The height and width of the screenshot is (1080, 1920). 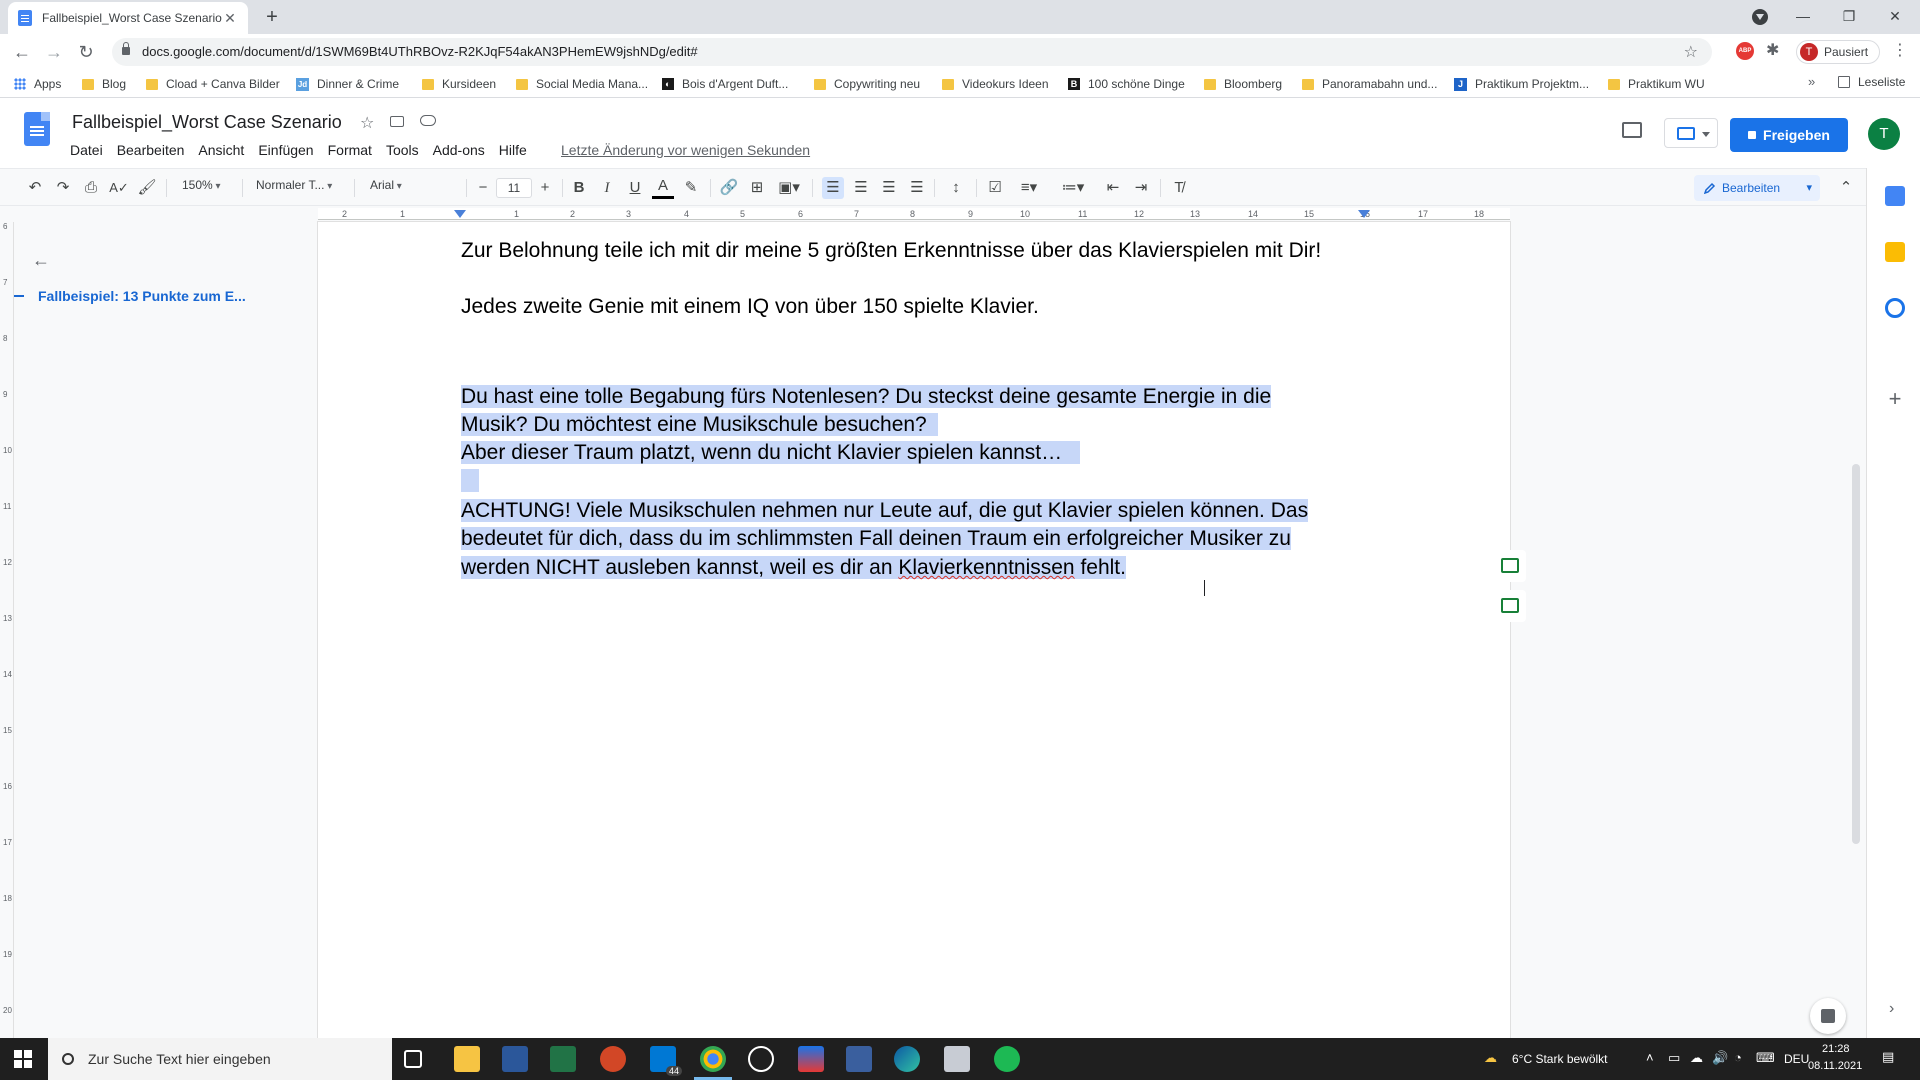 I want to click on add-comment-button, so click(x=1510, y=566).